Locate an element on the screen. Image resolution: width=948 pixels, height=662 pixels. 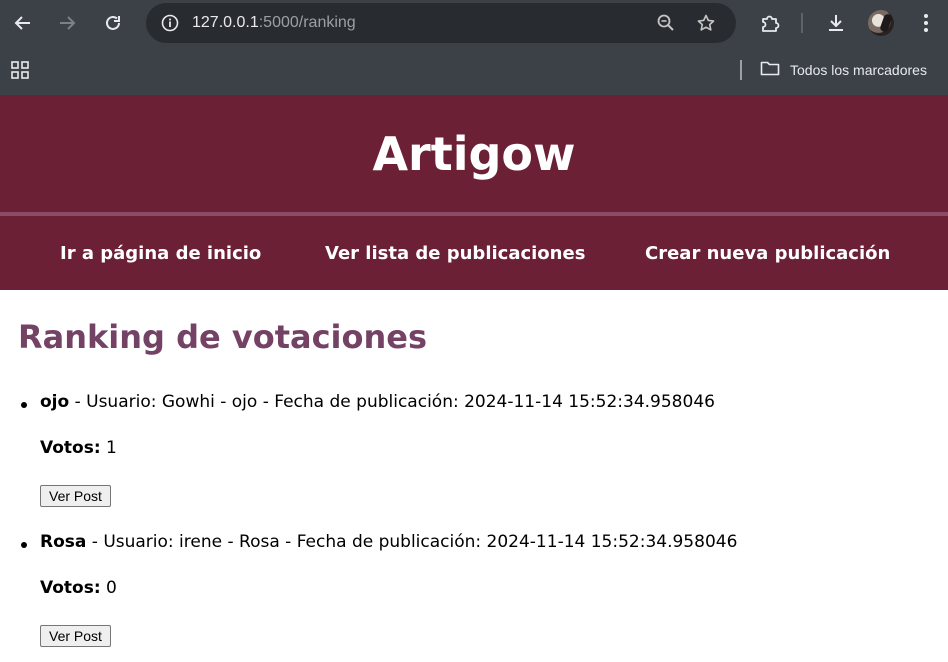
extensions-icon is located at coordinates (770, 23).